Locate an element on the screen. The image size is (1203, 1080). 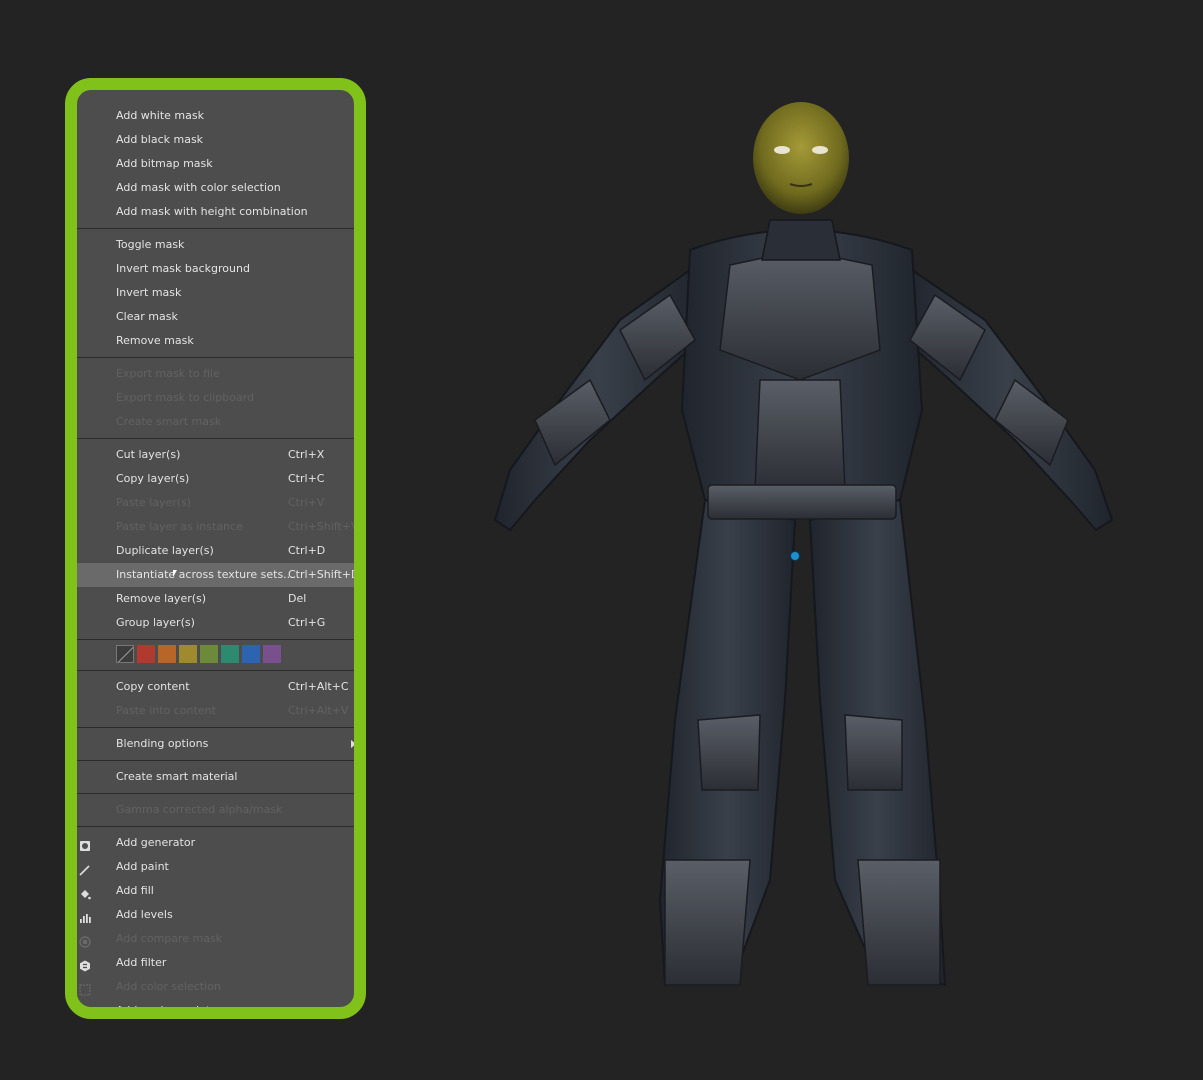
menu-item-duplicate-layer-s: Duplicate layer(s) Ctrl+D is located at coordinates (215, 551).